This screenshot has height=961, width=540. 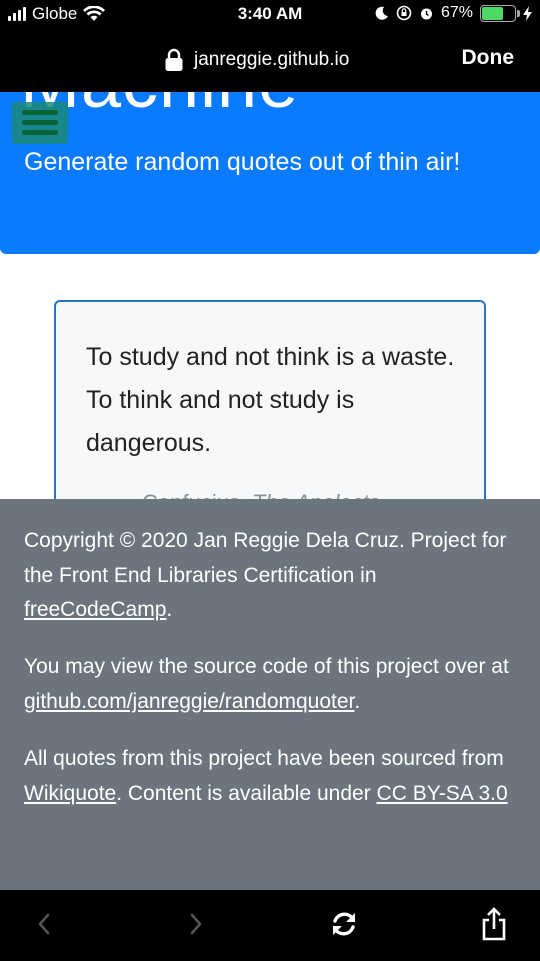 I want to click on address-display: janreggie.github.io, so click(x=256, y=60).